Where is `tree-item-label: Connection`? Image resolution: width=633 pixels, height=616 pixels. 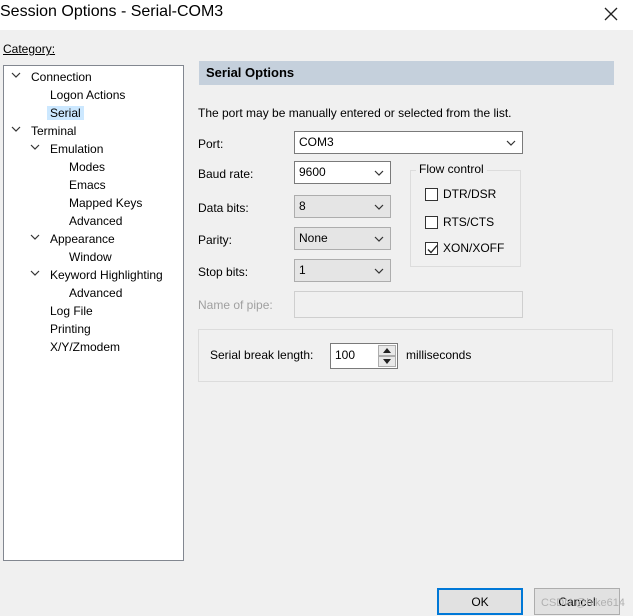 tree-item-label: Connection is located at coordinates (61, 77).